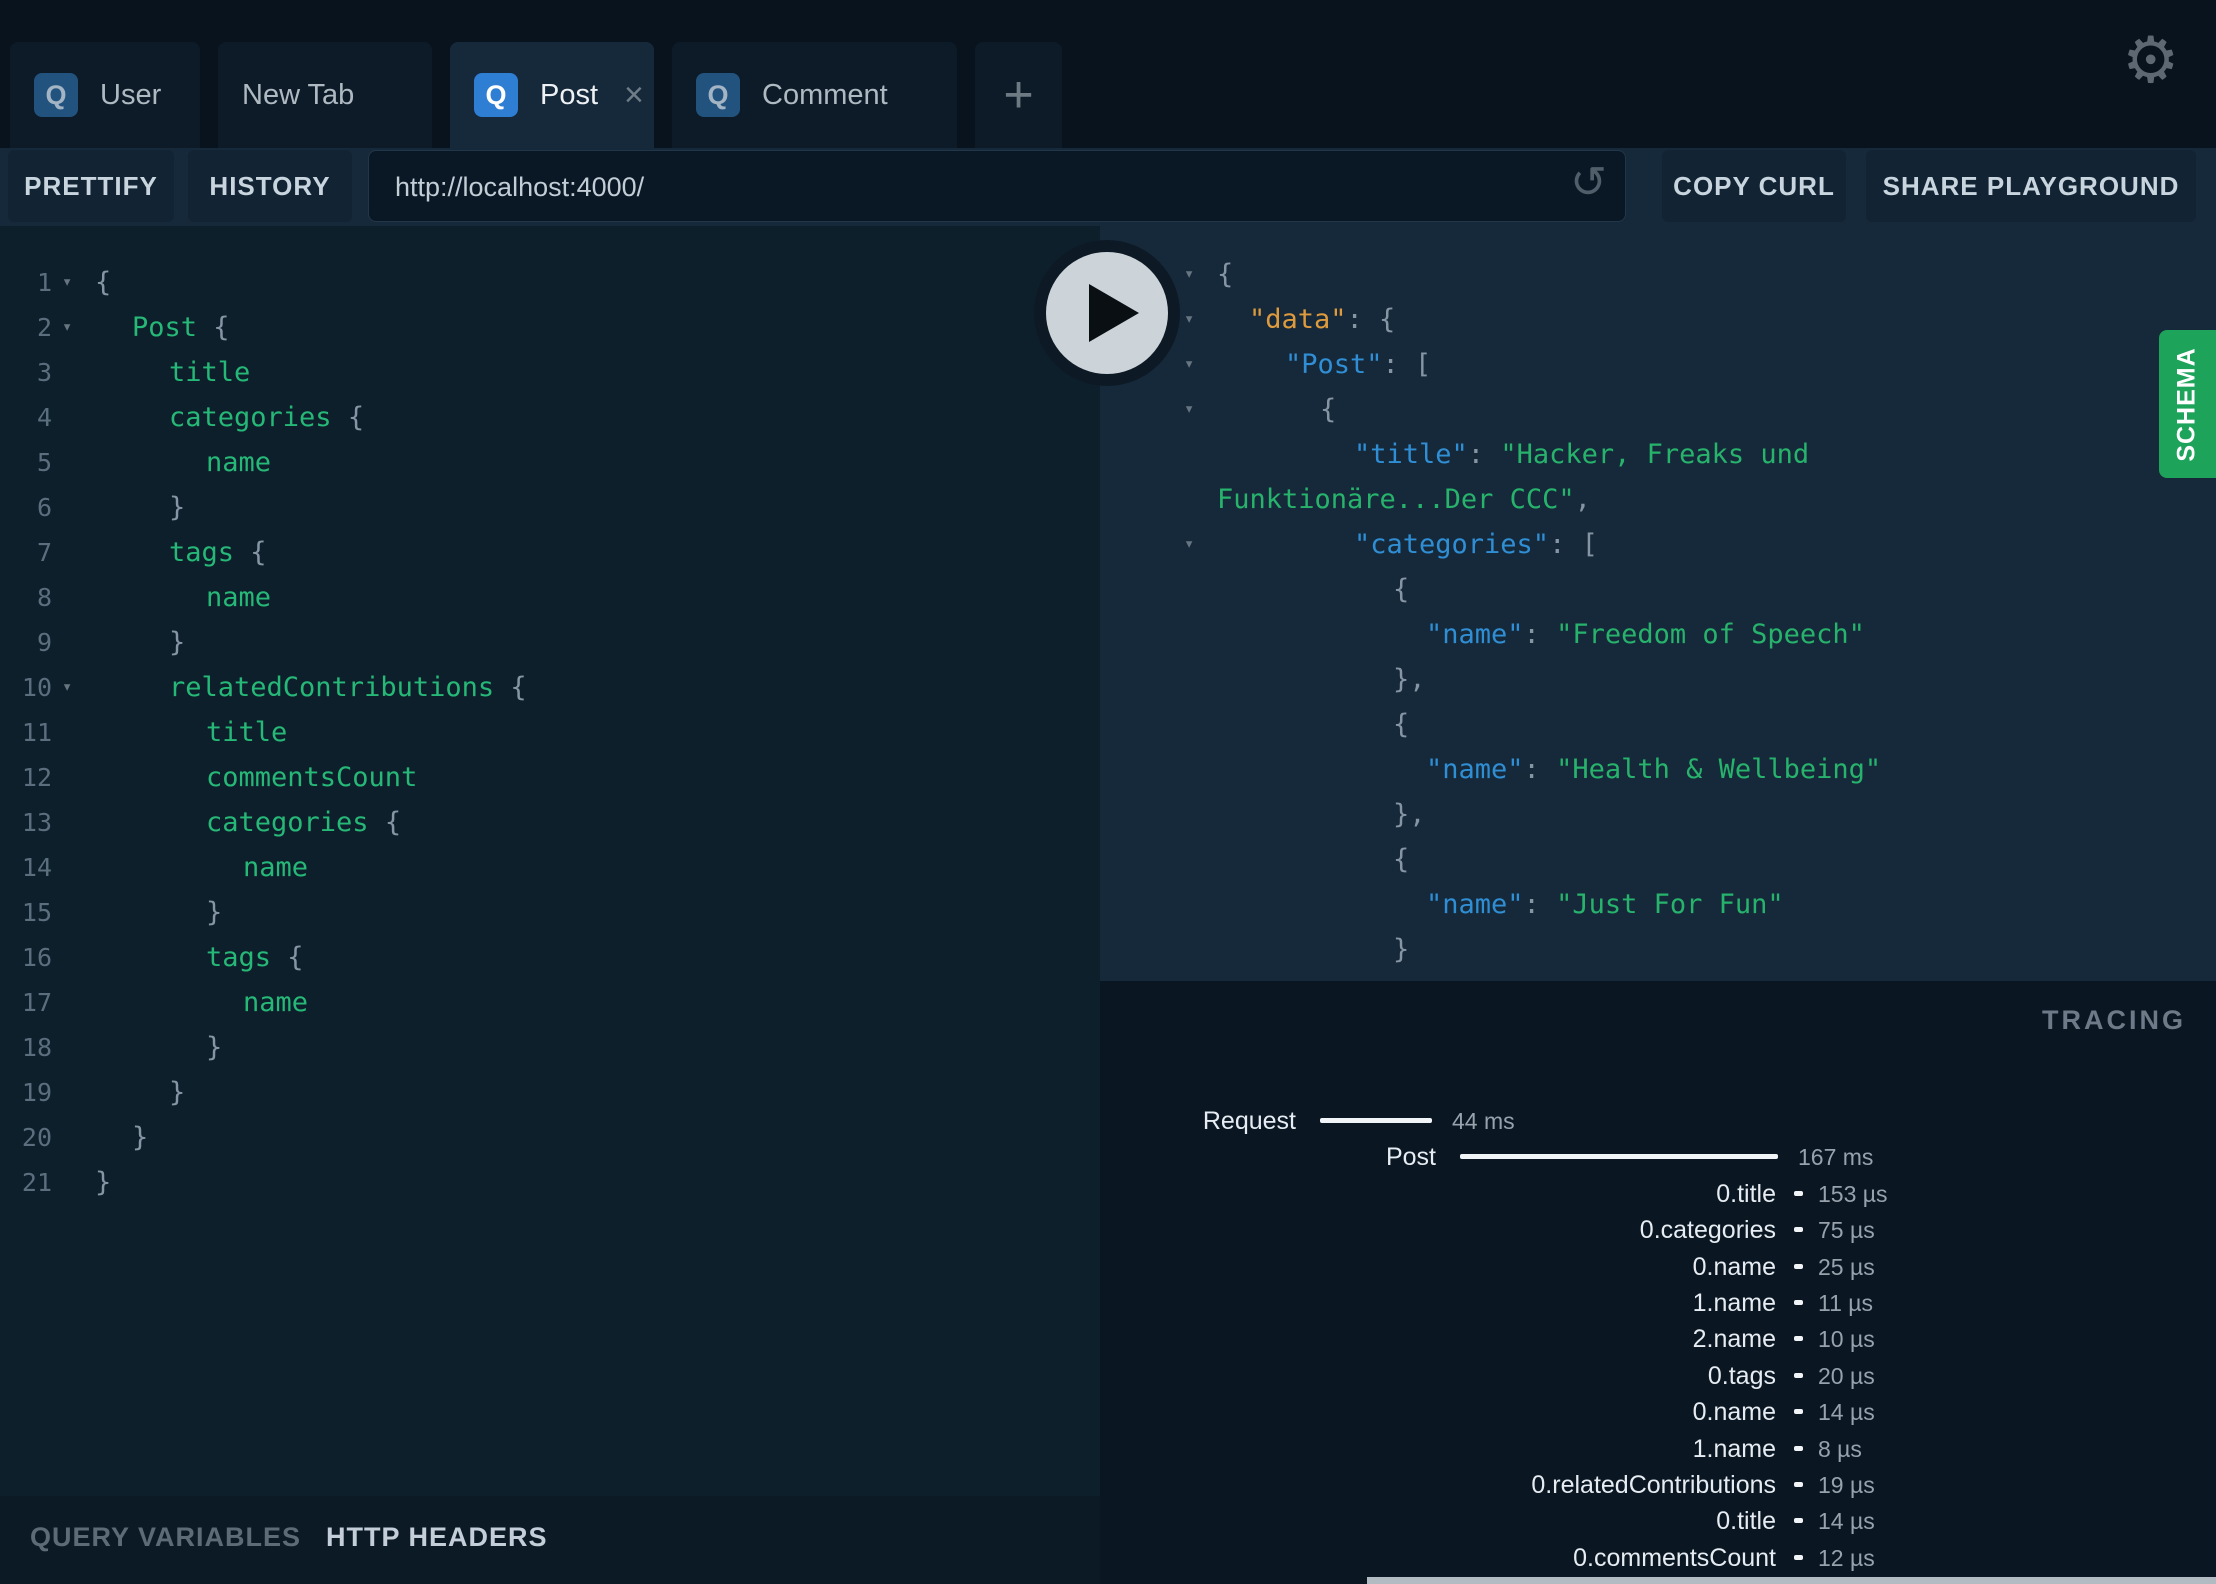 This screenshot has height=1584, width=2216. Describe the element at coordinates (44, 417) in the screenshot. I see `line-number: 4` at that location.